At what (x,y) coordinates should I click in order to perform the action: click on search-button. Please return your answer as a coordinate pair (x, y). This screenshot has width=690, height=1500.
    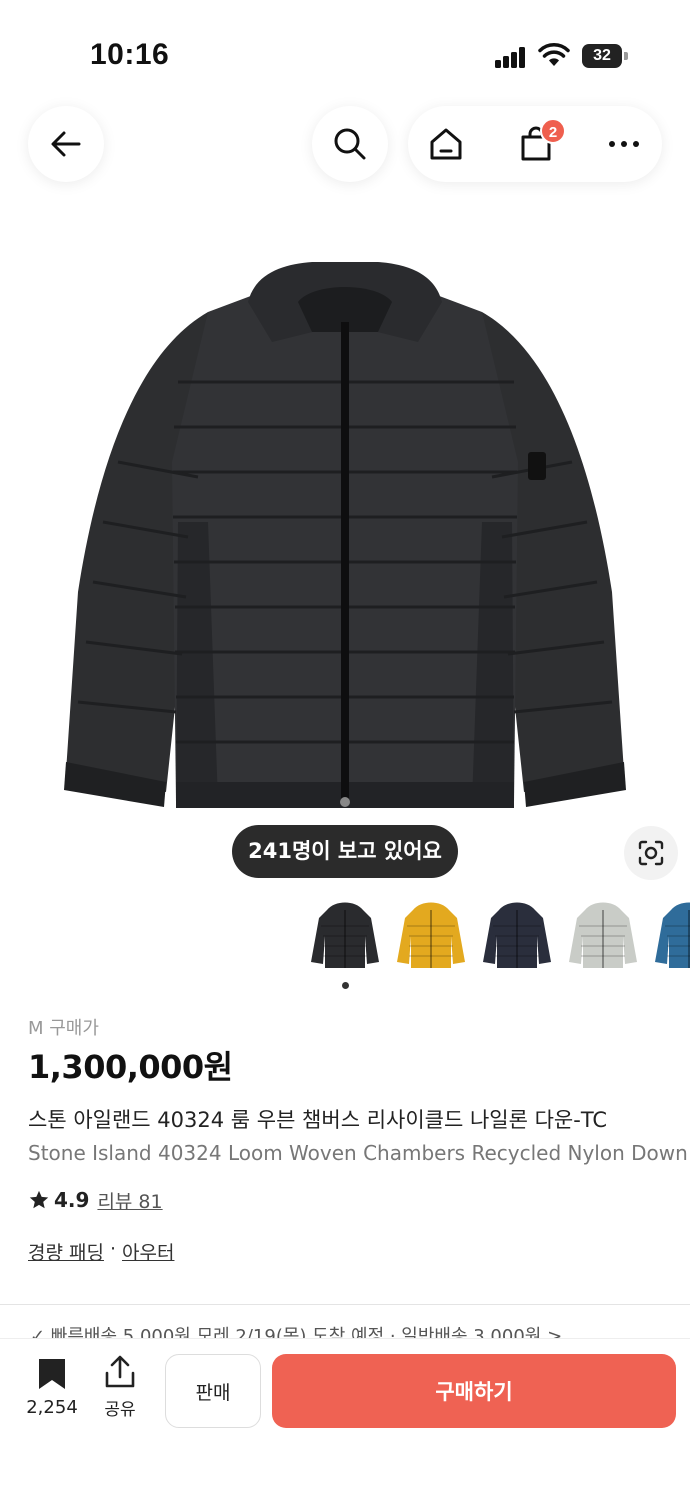
    Looking at the image, I should click on (350, 144).